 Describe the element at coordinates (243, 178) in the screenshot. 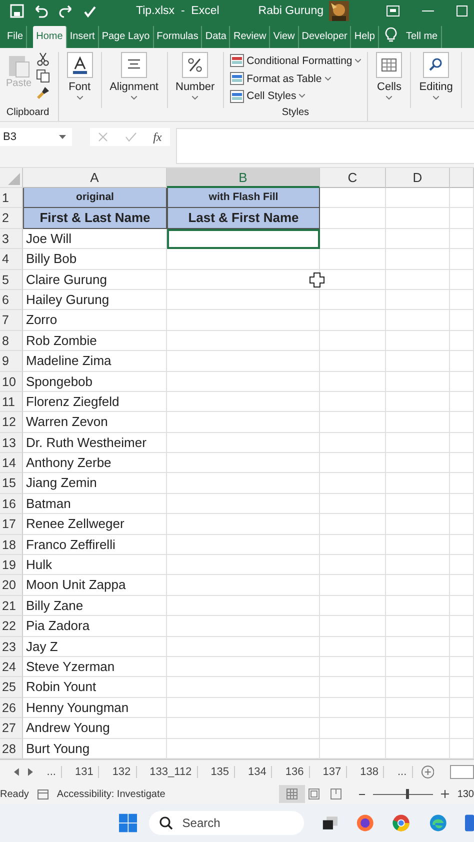

I see `column-header: B` at that location.